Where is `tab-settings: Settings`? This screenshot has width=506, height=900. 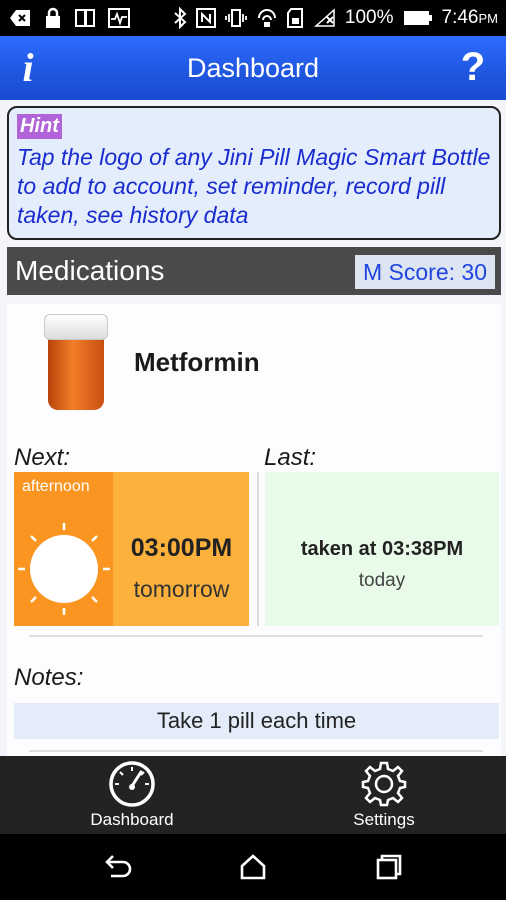
tab-settings: Settings is located at coordinates (384, 795).